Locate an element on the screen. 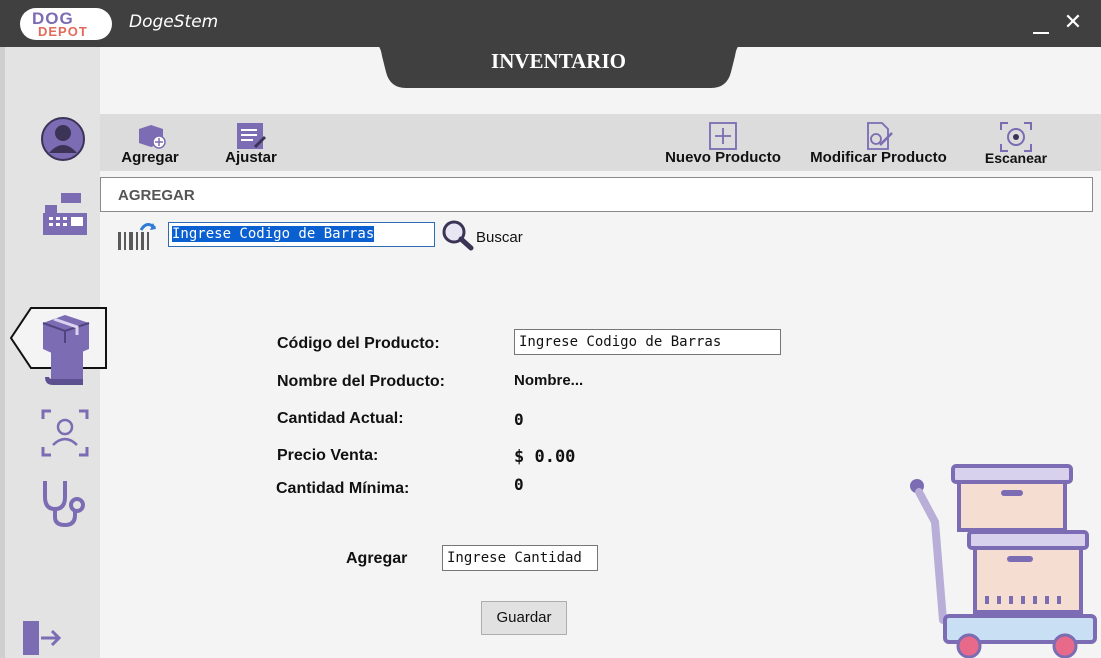 This screenshot has height=658, width=1101. close-icon: ✕ is located at coordinates (1073, 23).